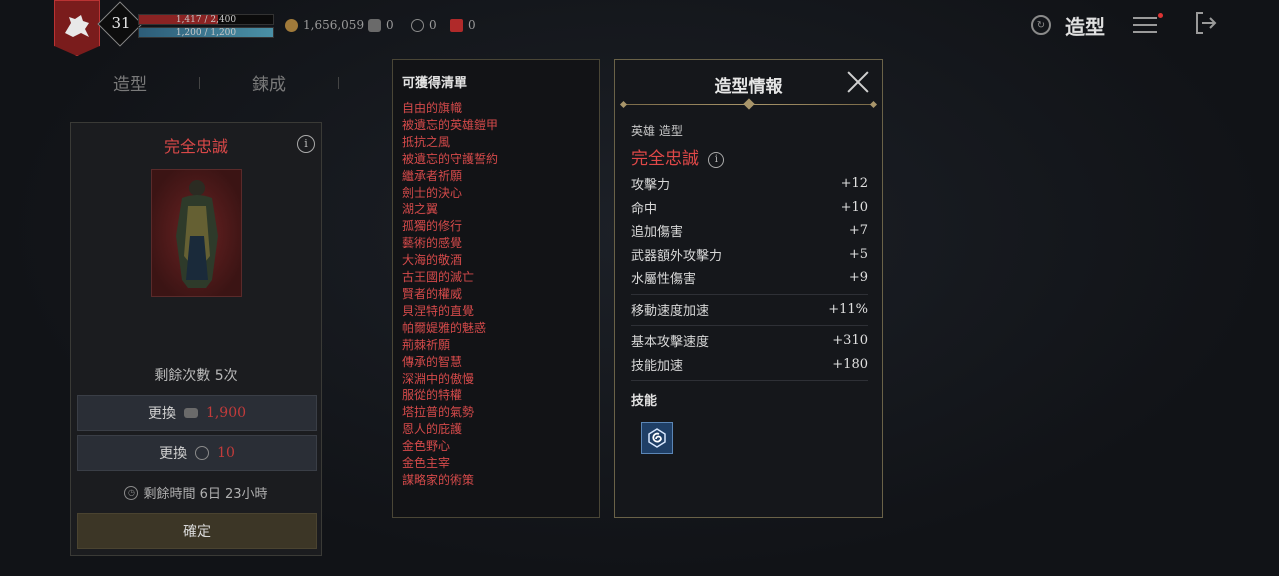 This screenshot has width=1279, height=576. I want to click on exchange-cost: 1,900, so click(226, 413).